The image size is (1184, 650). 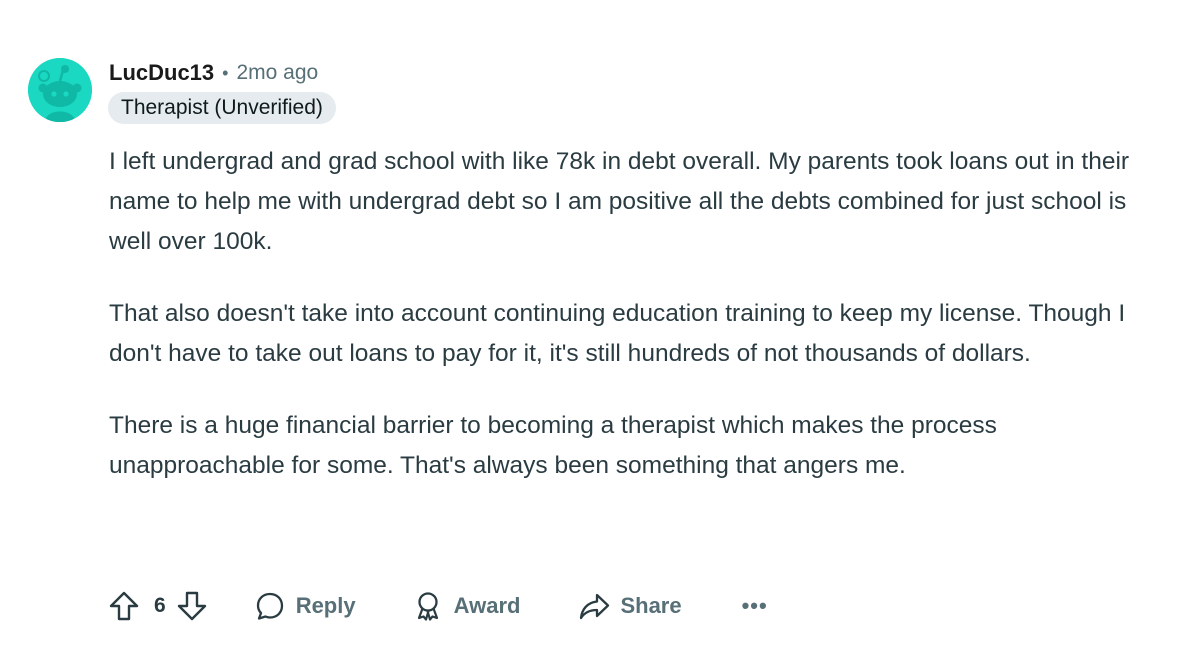 What do you see at coordinates (651, 605) in the screenshot?
I see `share-label: Share` at bounding box center [651, 605].